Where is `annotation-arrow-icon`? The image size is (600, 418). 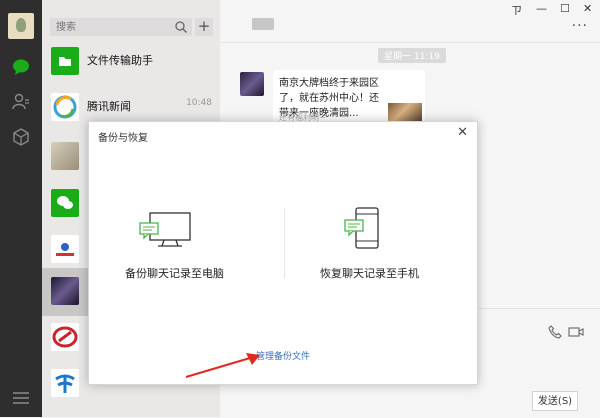 annotation-arrow-icon is located at coordinates (222, 366).